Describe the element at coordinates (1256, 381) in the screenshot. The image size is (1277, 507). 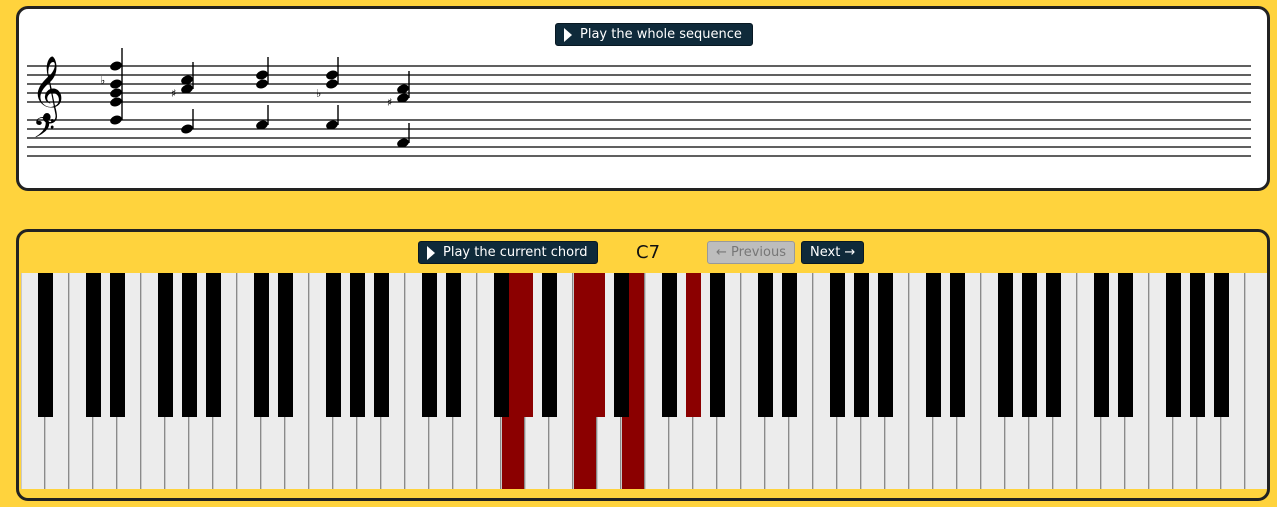
I see `white-key` at that location.